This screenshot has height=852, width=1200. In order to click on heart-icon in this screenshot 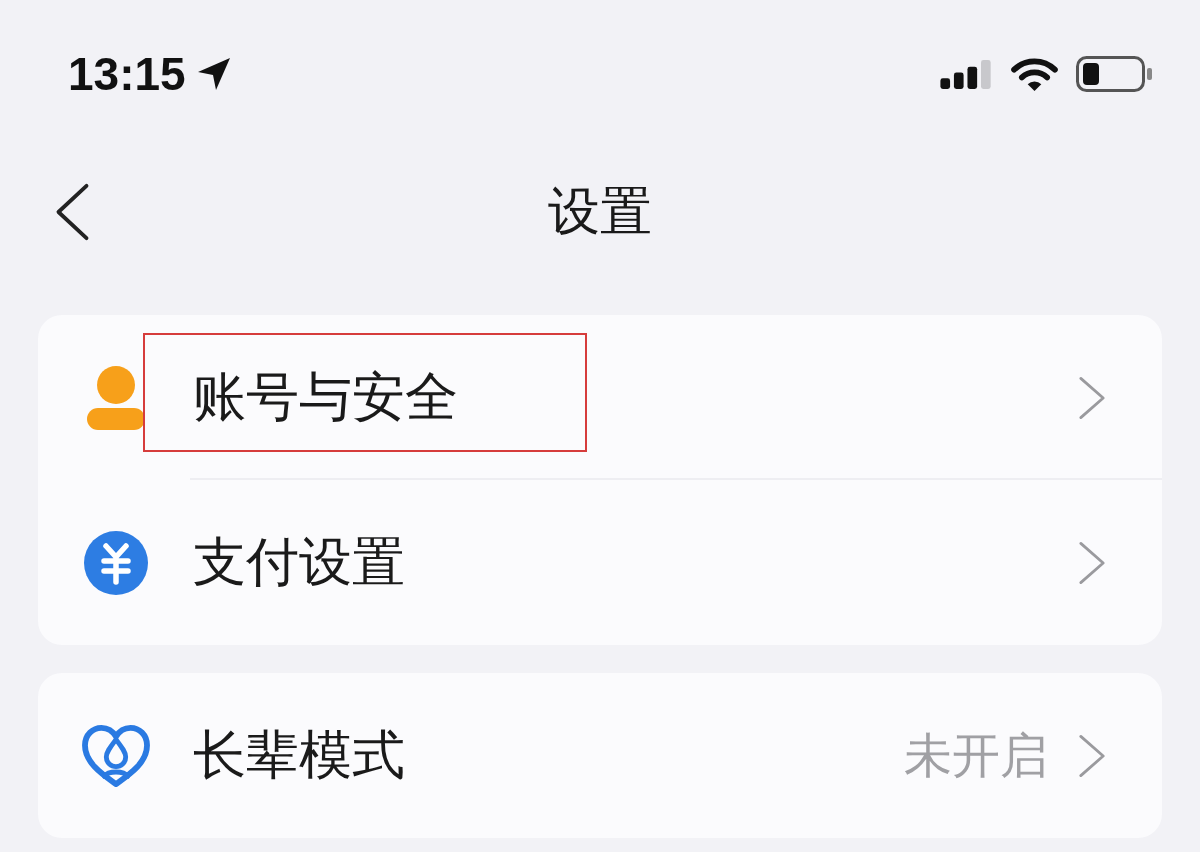, I will do `click(116, 755)`.